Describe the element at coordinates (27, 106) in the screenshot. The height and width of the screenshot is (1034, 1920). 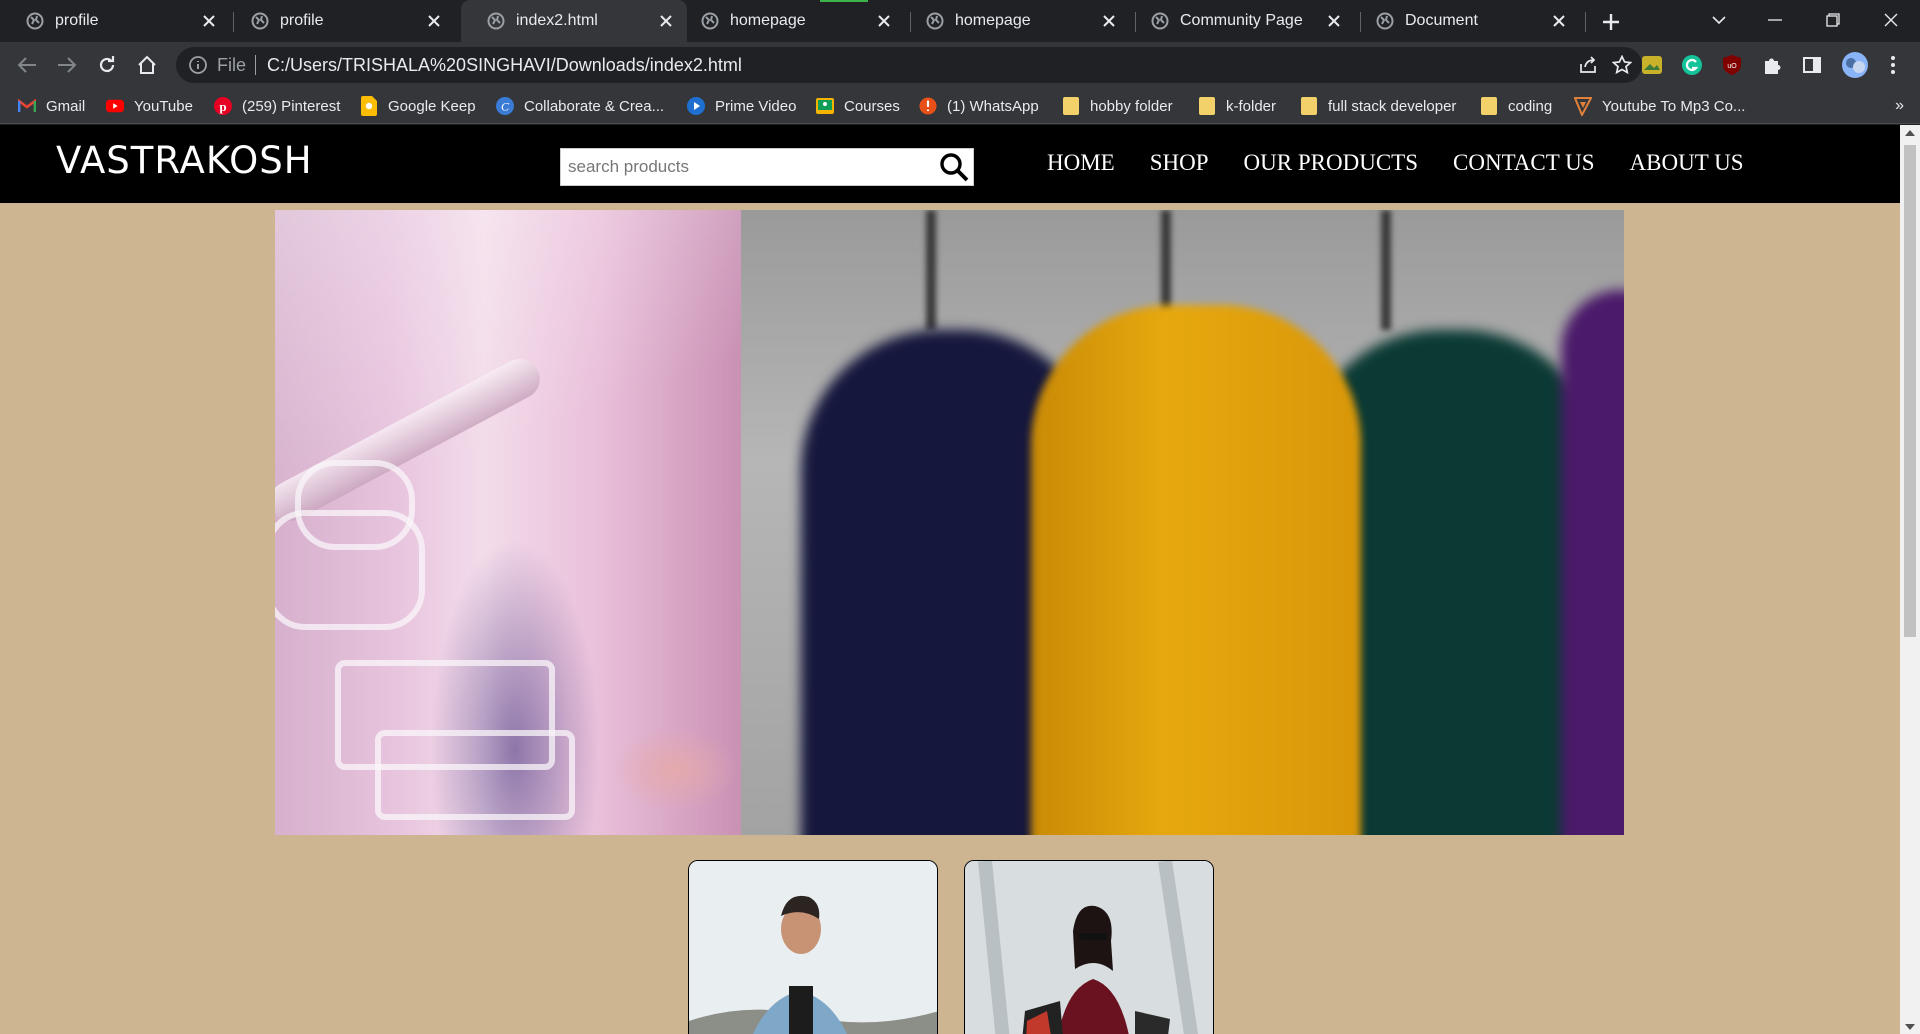
I see `gmail-icon` at that location.